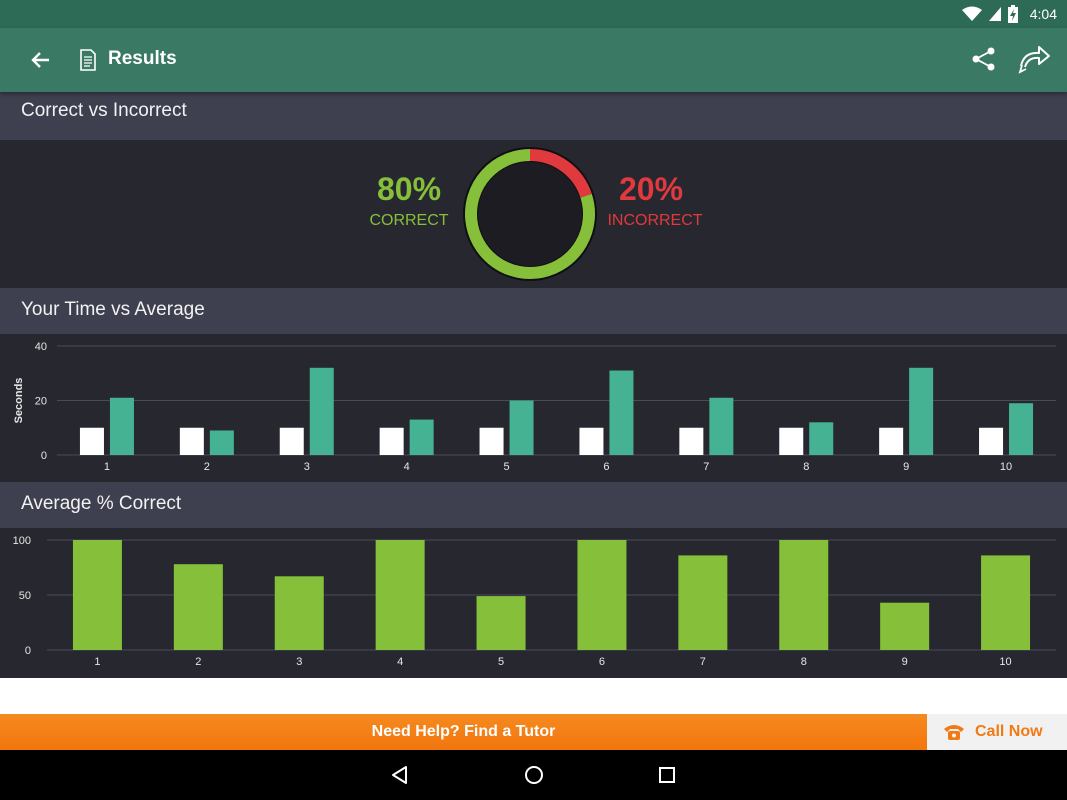 The image size is (1067, 800). I want to click on find-tutor-label: Need Help? Find a Tutor, so click(463, 731).